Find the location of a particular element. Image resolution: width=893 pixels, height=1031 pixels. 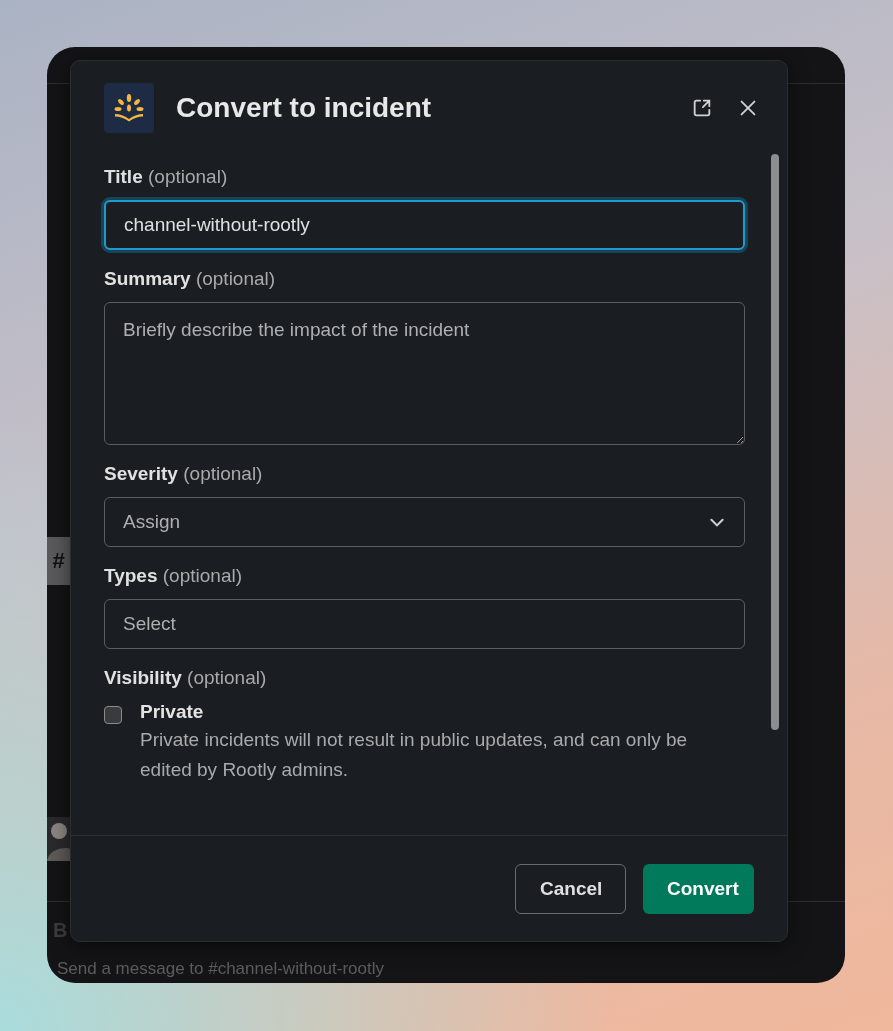

title-input: channel-without-rootly is located at coordinates (424, 225).